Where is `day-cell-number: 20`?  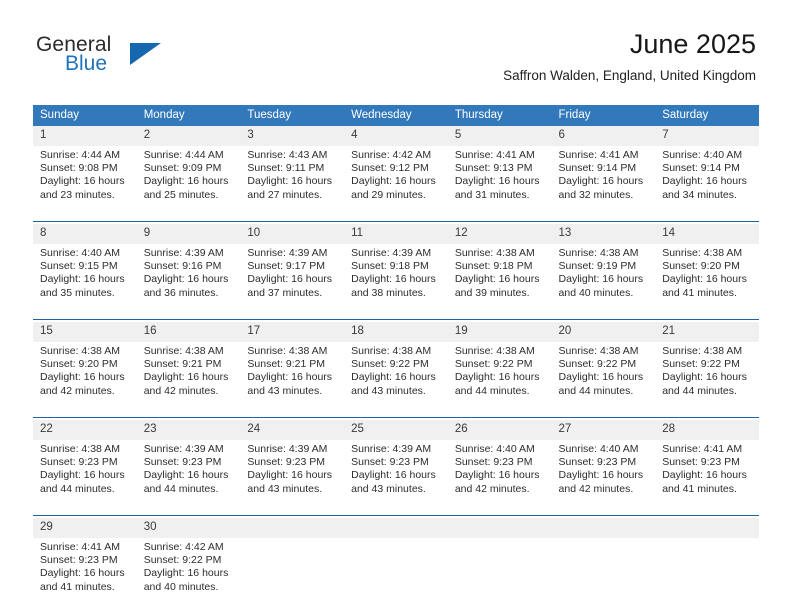 day-cell-number: 20 is located at coordinates (603, 332).